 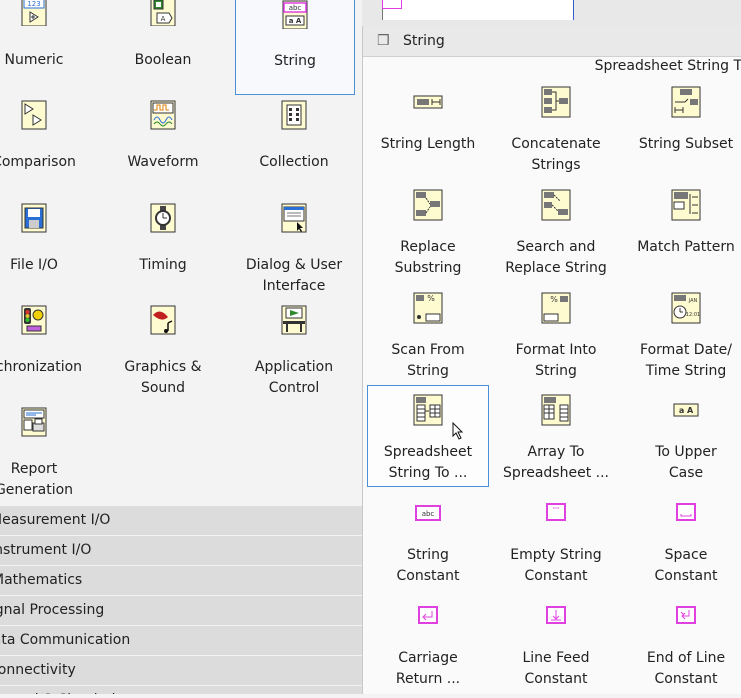 I want to click on wire-fragment, so click(x=392, y=4).